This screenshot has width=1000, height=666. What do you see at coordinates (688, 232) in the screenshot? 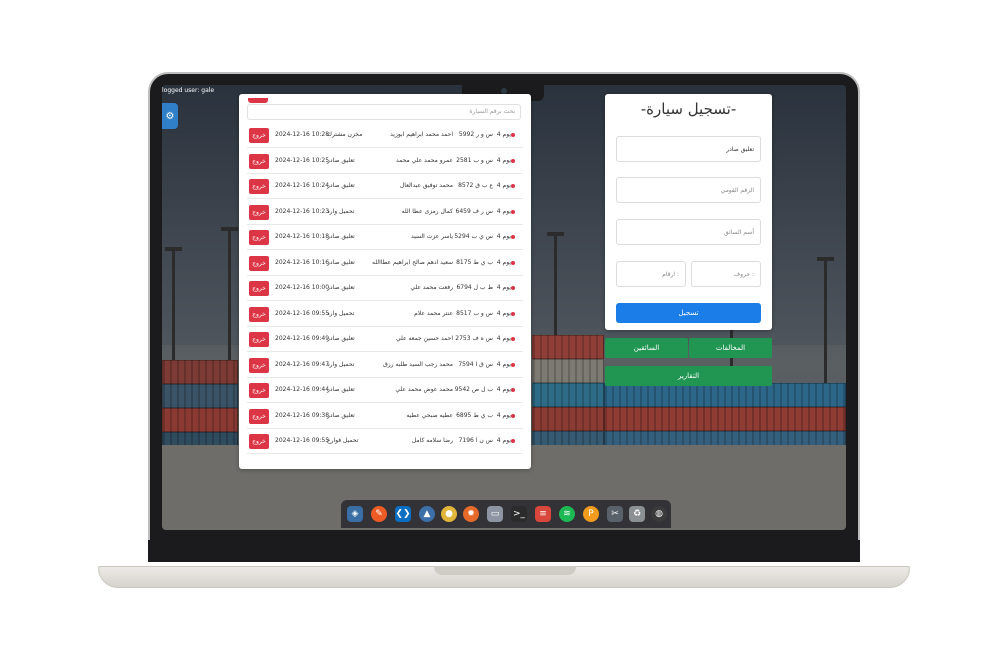
I see `driver-name-input: أسم السائق` at bounding box center [688, 232].